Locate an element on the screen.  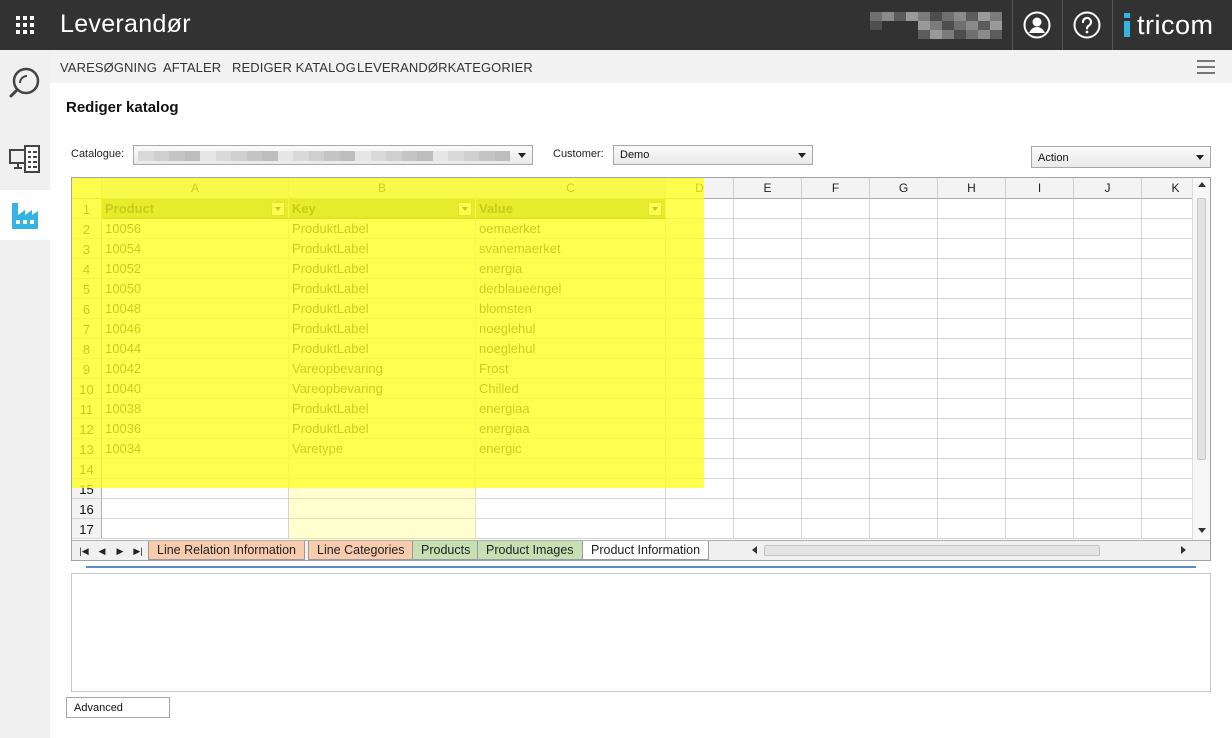
column-header: F is located at coordinates (836, 188).